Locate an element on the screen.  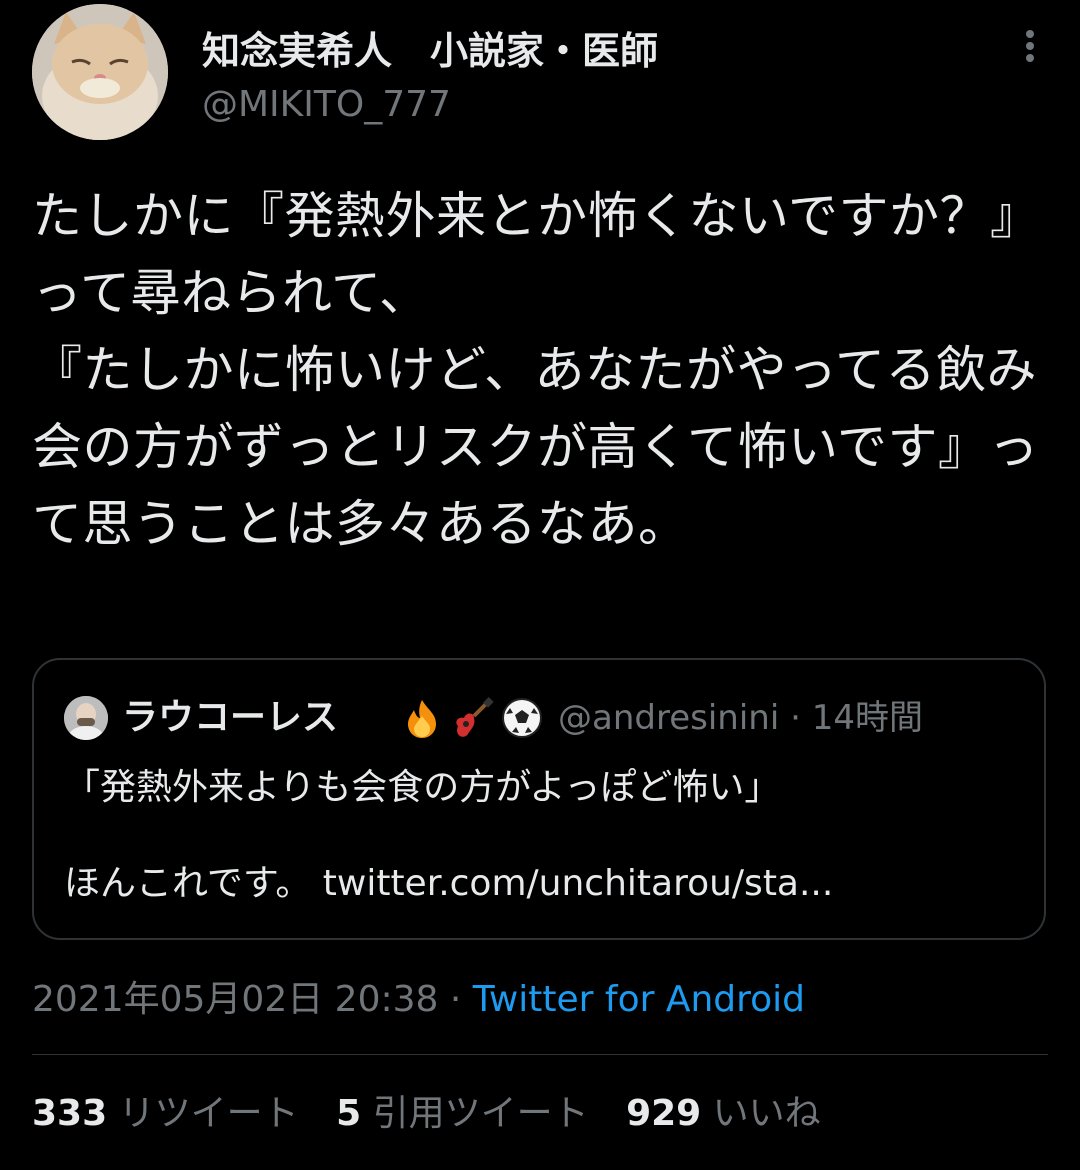
likes-label: いいね is located at coordinates (766, 1113).